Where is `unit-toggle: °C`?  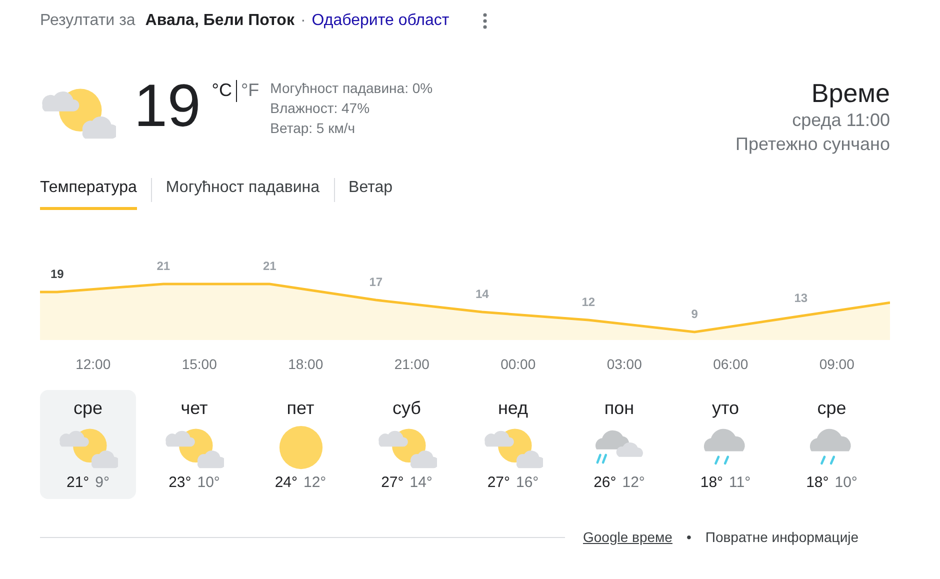 unit-toggle: °C is located at coordinates (221, 90).